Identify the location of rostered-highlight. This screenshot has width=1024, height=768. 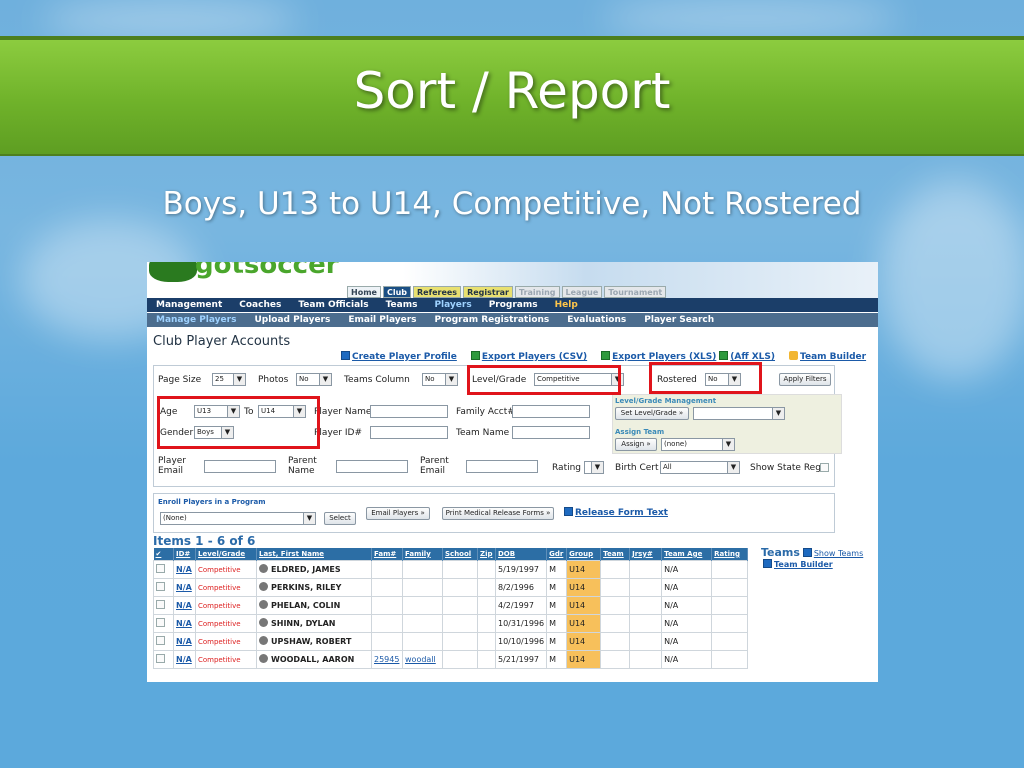
(705, 378).